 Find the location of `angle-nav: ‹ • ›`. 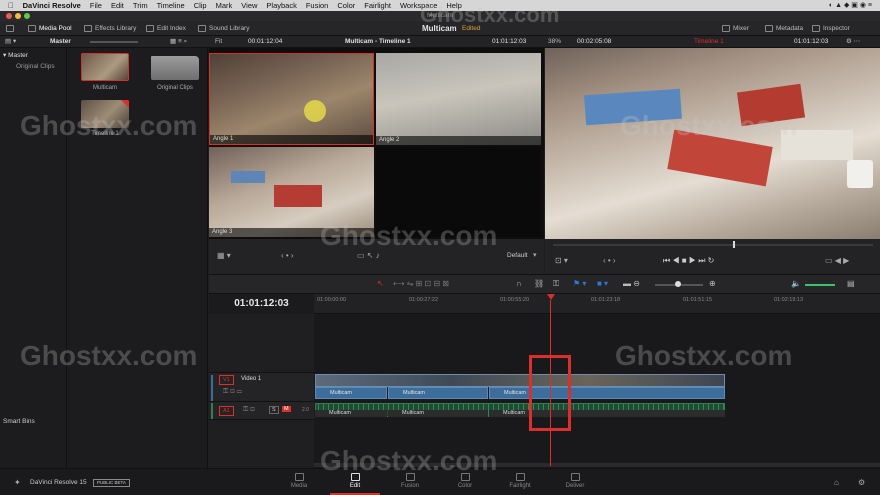

angle-nav: ‹ • › is located at coordinates (287, 255).